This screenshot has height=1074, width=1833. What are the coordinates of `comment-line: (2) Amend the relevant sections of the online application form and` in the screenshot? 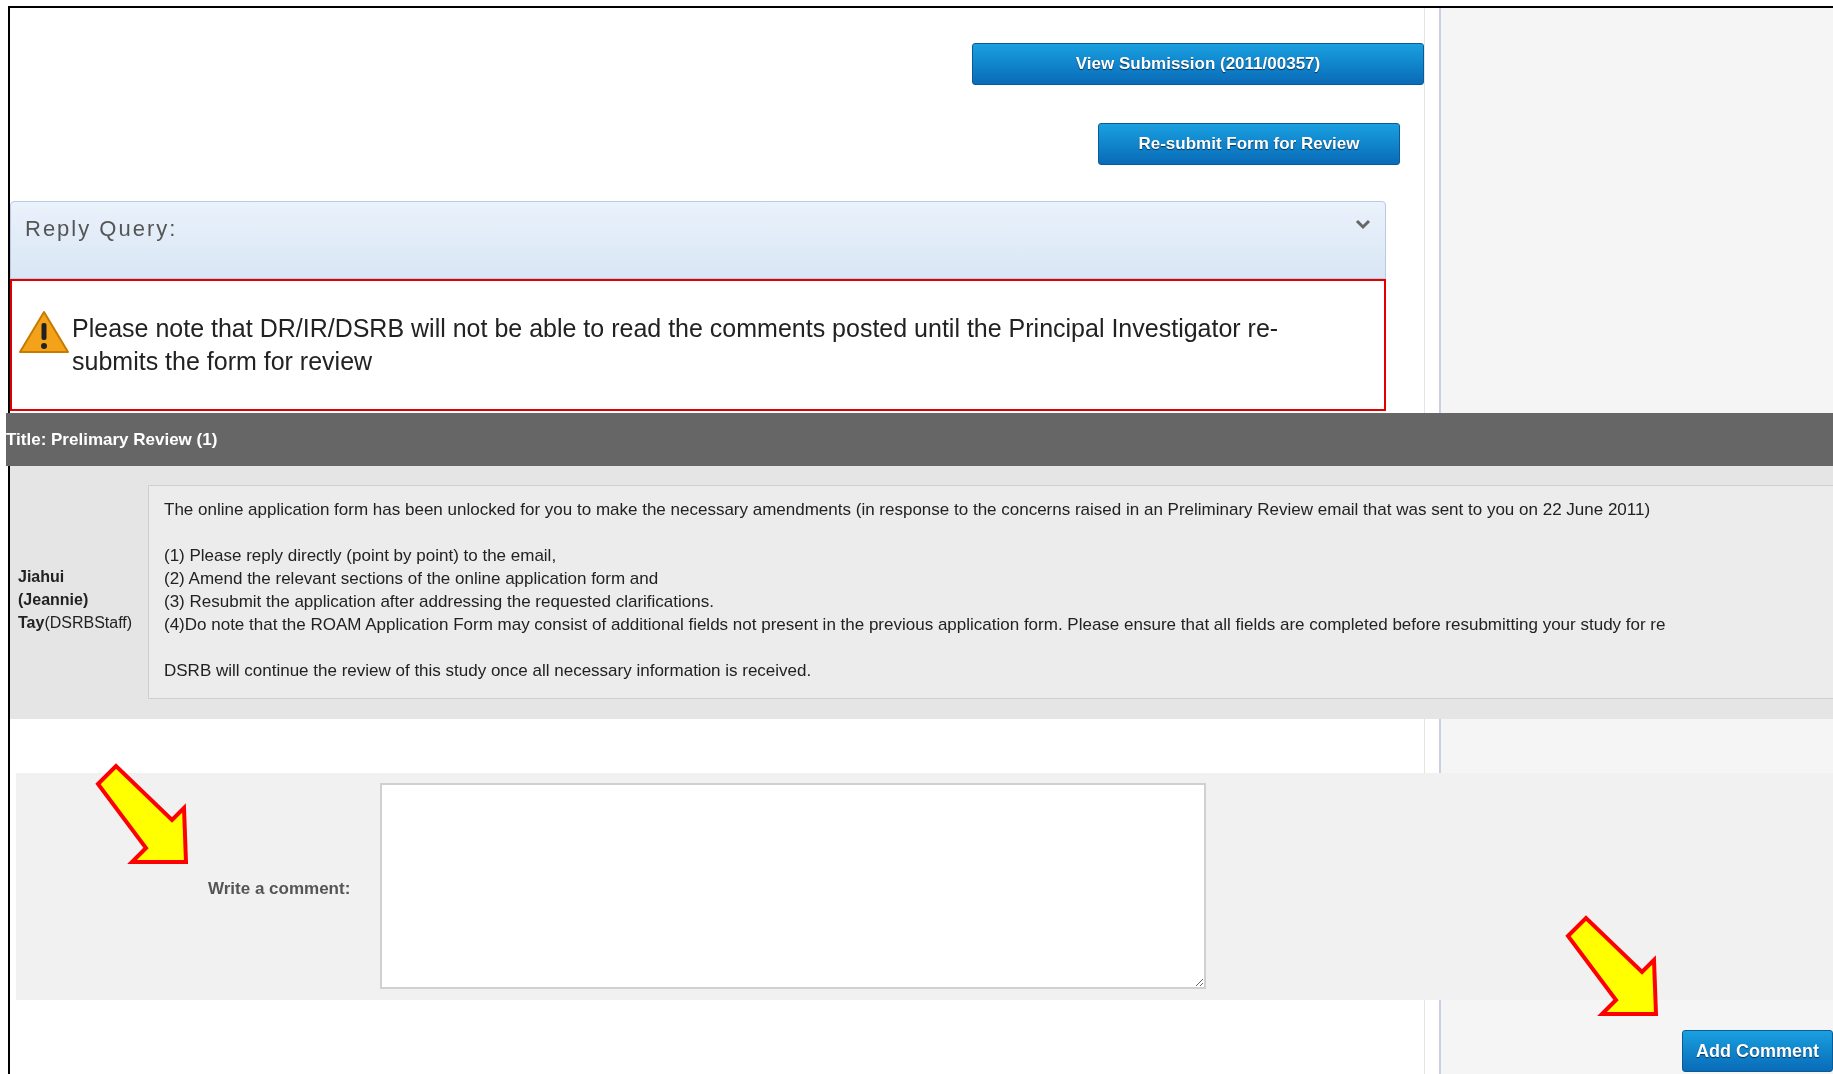 It's located at (412, 579).